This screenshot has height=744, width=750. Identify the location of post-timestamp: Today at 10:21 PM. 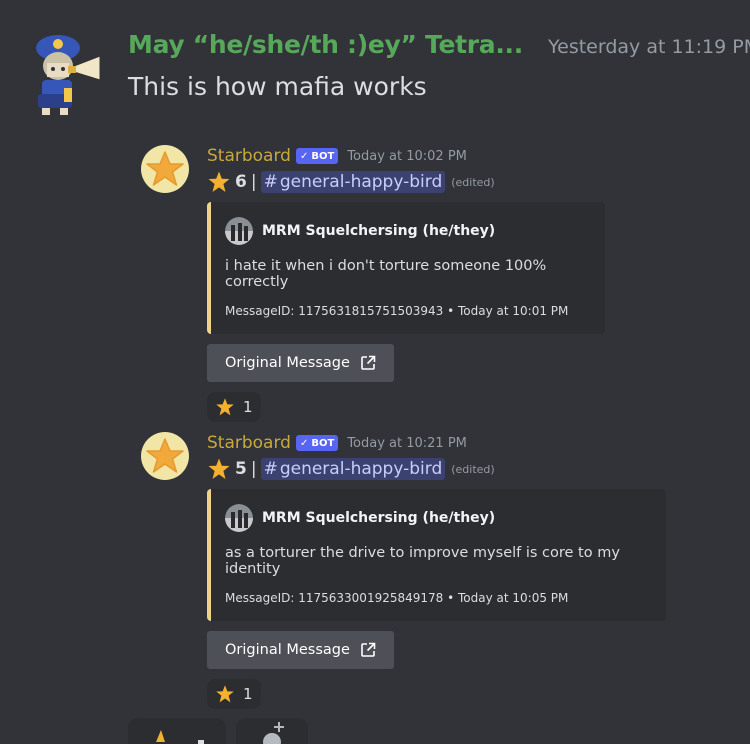
(407, 443).